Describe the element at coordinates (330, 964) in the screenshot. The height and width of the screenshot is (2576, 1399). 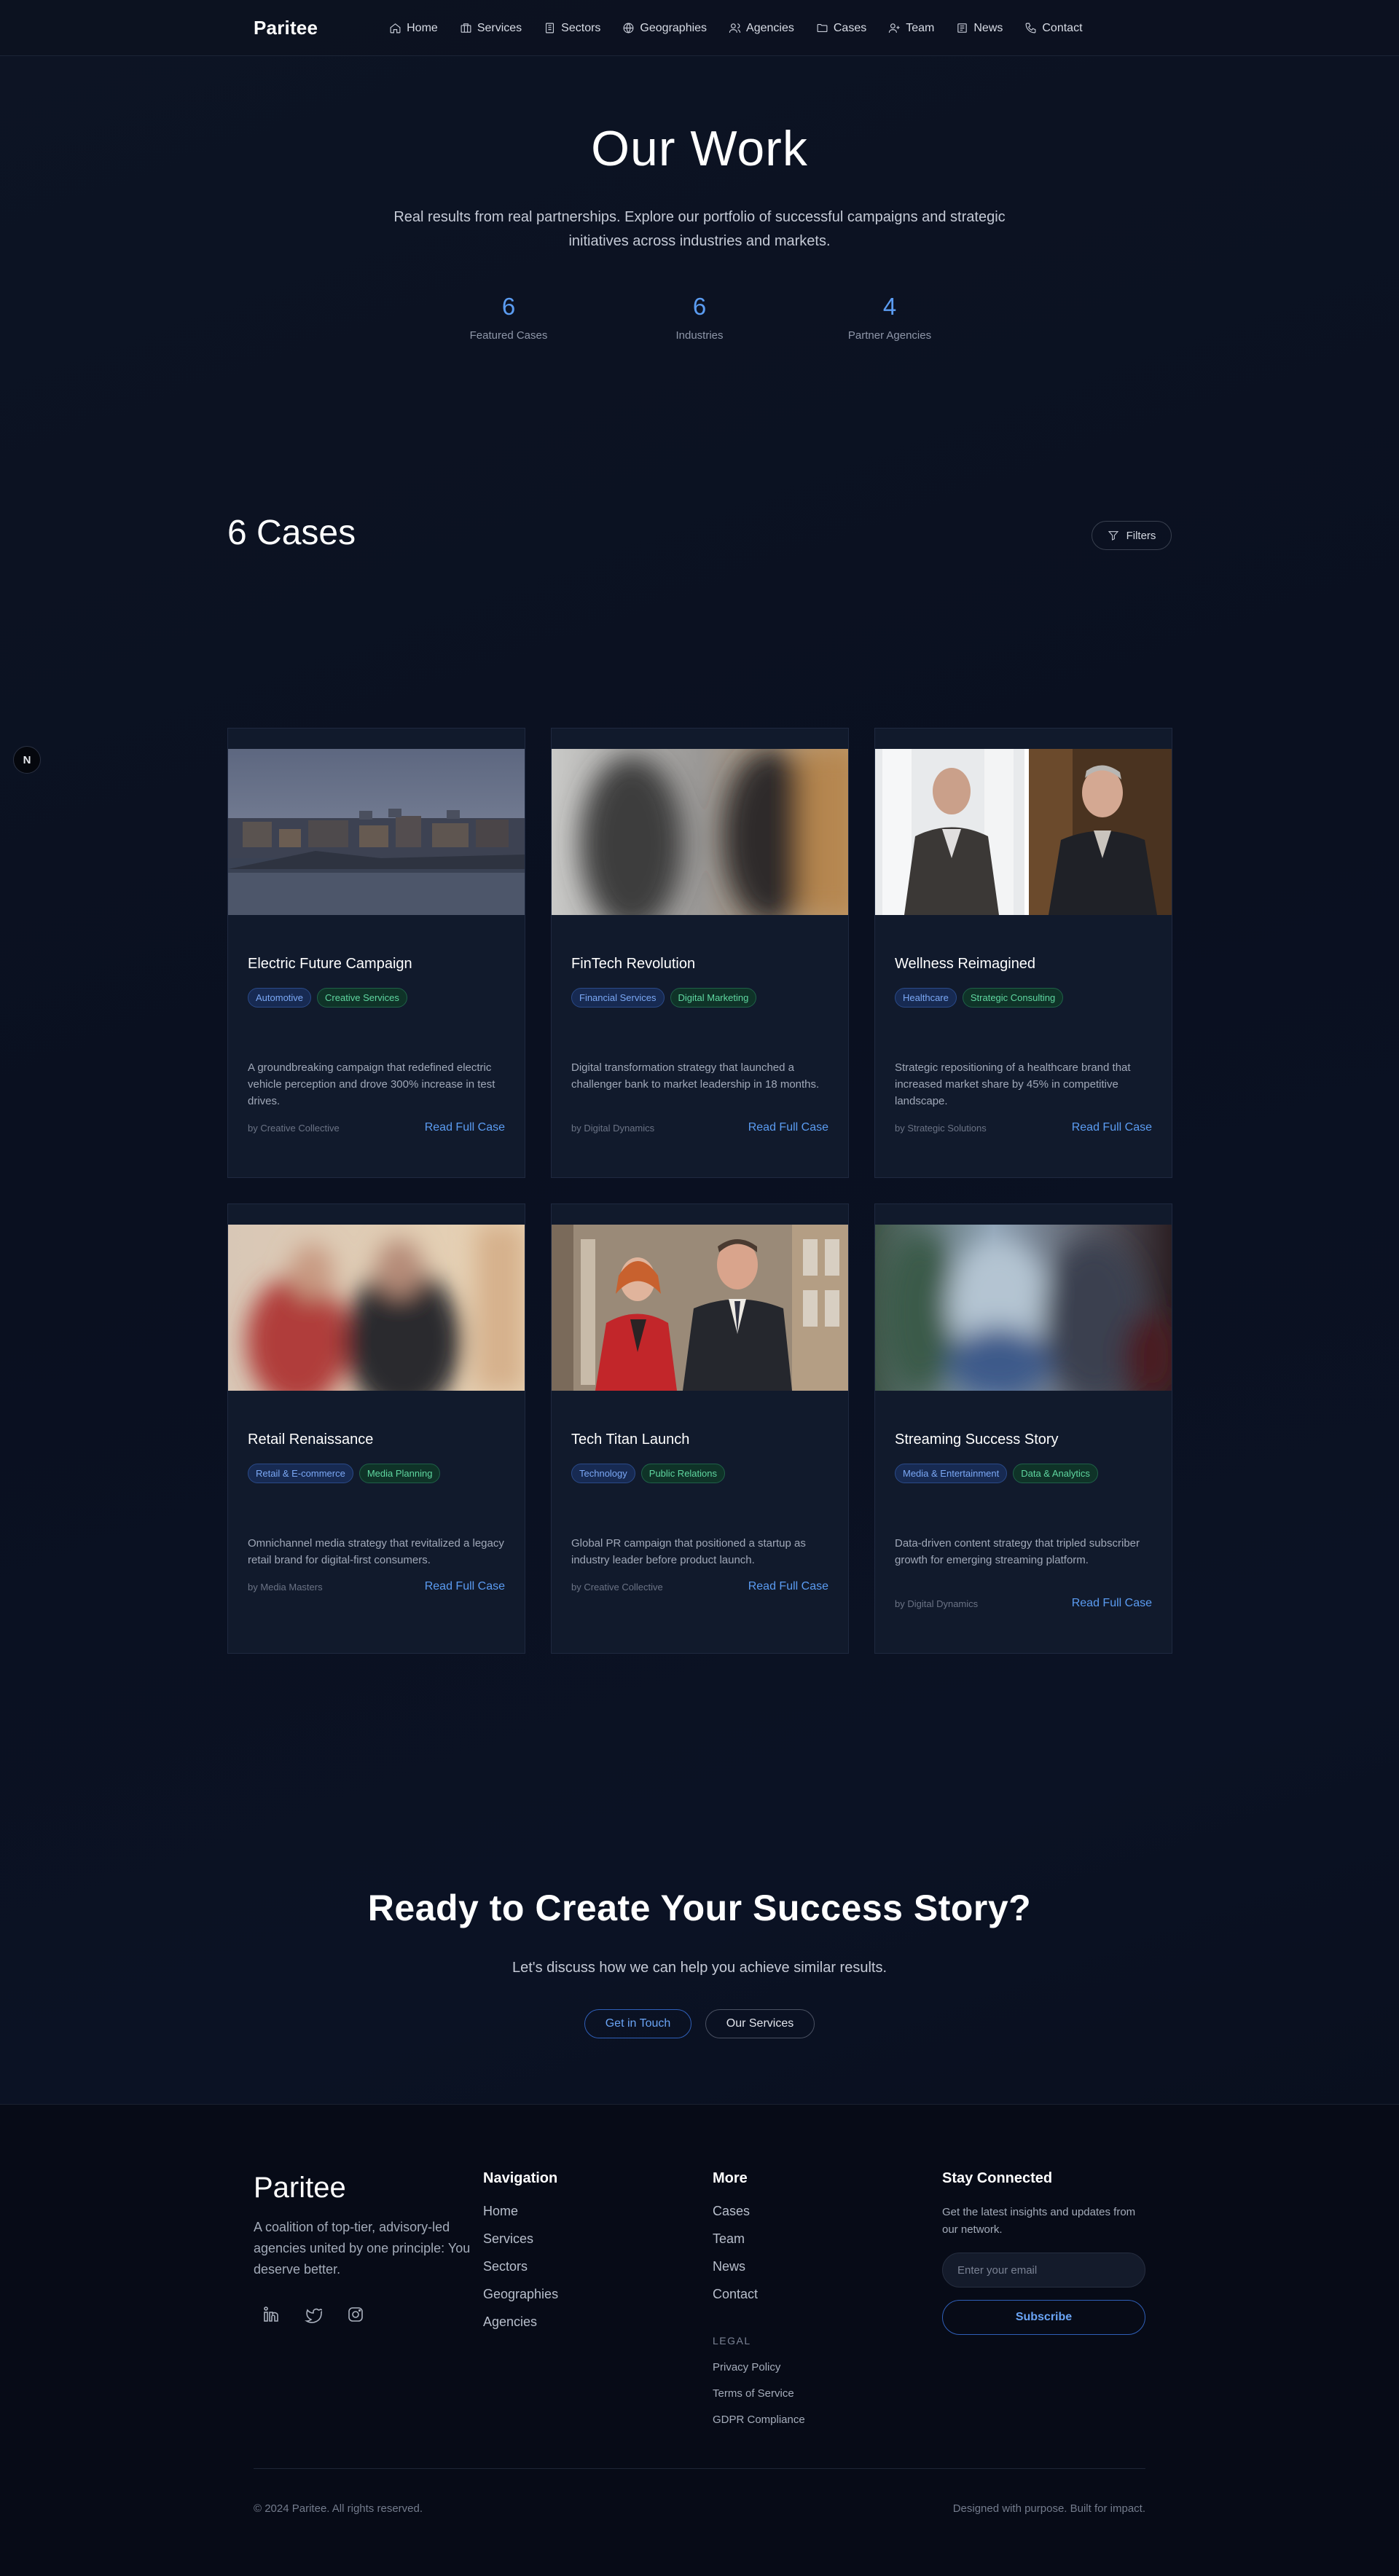
I see `case-title: Electric Future Campaign` at that location.